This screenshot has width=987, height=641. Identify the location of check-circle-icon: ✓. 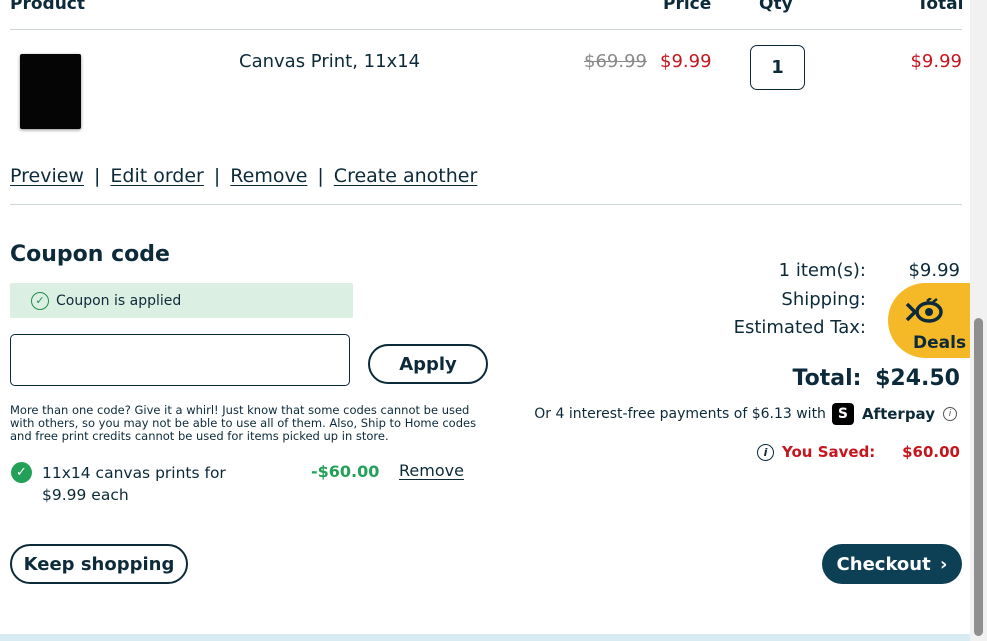
(40, 300).